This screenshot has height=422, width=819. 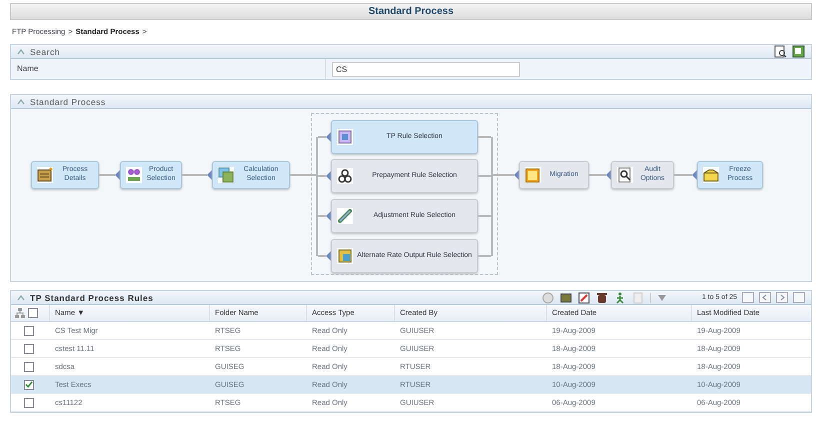 What do you see at coordinates (780, 51) in the screenshot?
I see `search-icon` at bounding box center [780, 51].